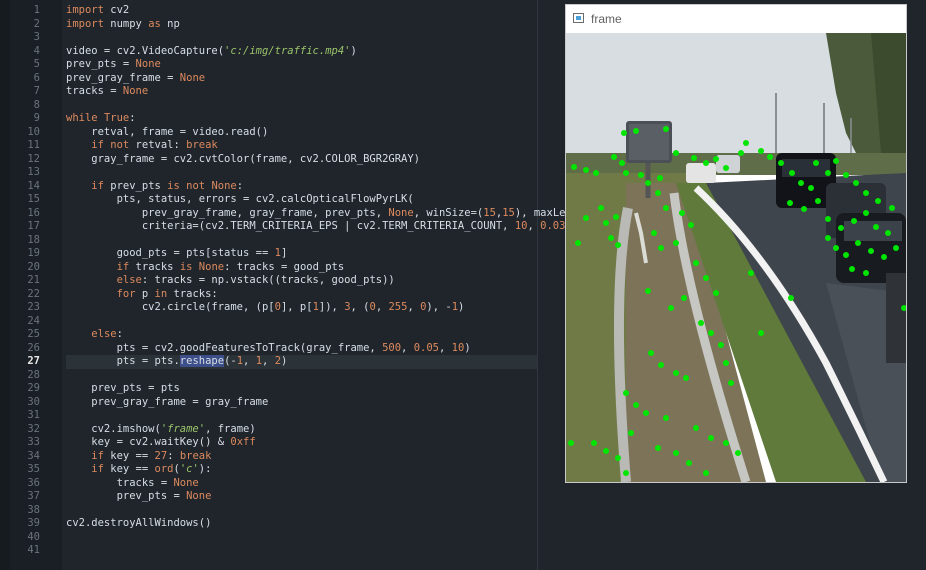  What do you see at coordinates (33, 158) in the screenshot?
I see `line-number: 12` at bounding box center [33, 158].